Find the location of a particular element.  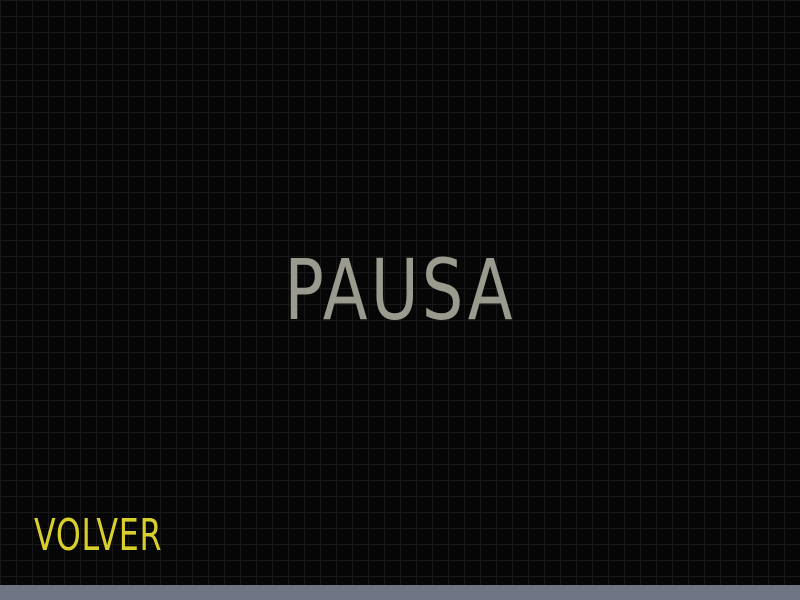

back-button: VOLVER is located at coordinates (98, 536).